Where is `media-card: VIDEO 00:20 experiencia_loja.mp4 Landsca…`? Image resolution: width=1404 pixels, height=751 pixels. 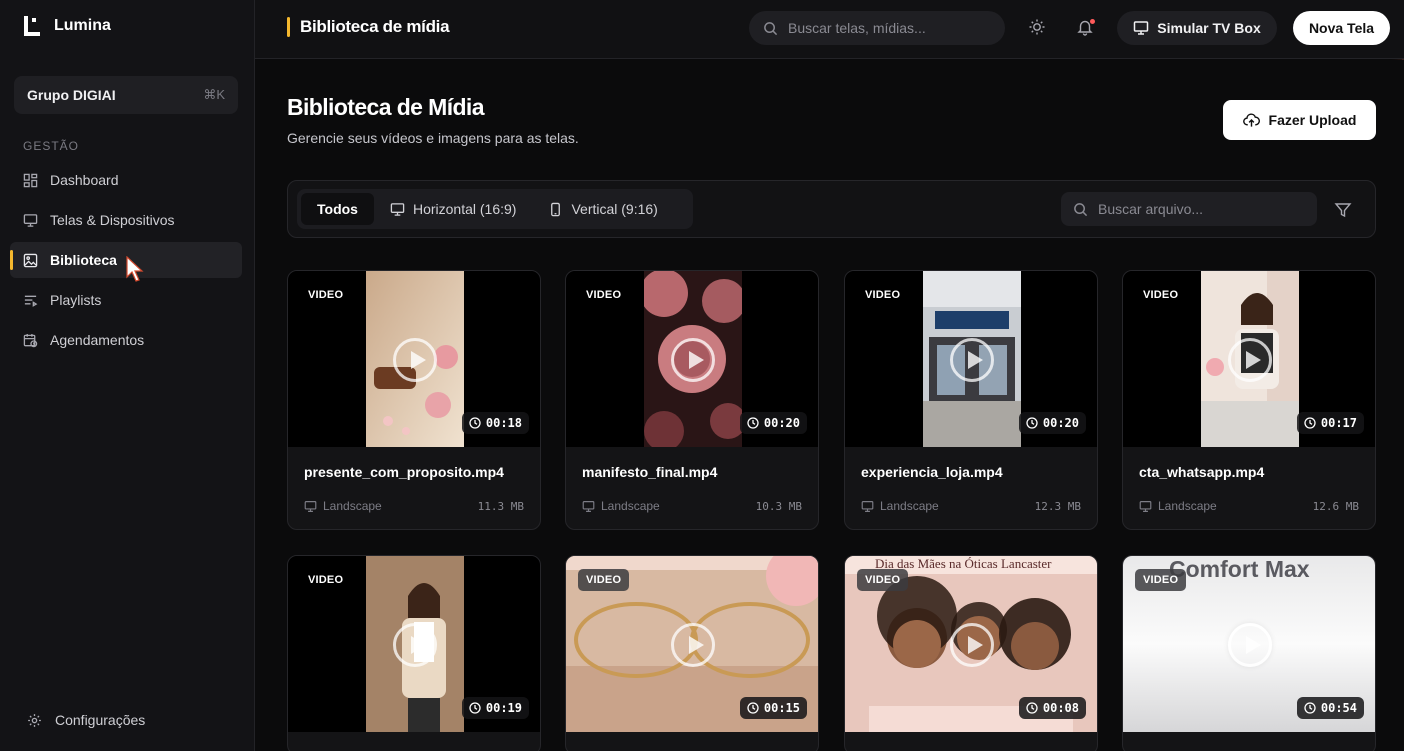
media-card: VIDEO 00:20 experiencia_loja.mp4 Landsca… is located at coordinates (971, 400).